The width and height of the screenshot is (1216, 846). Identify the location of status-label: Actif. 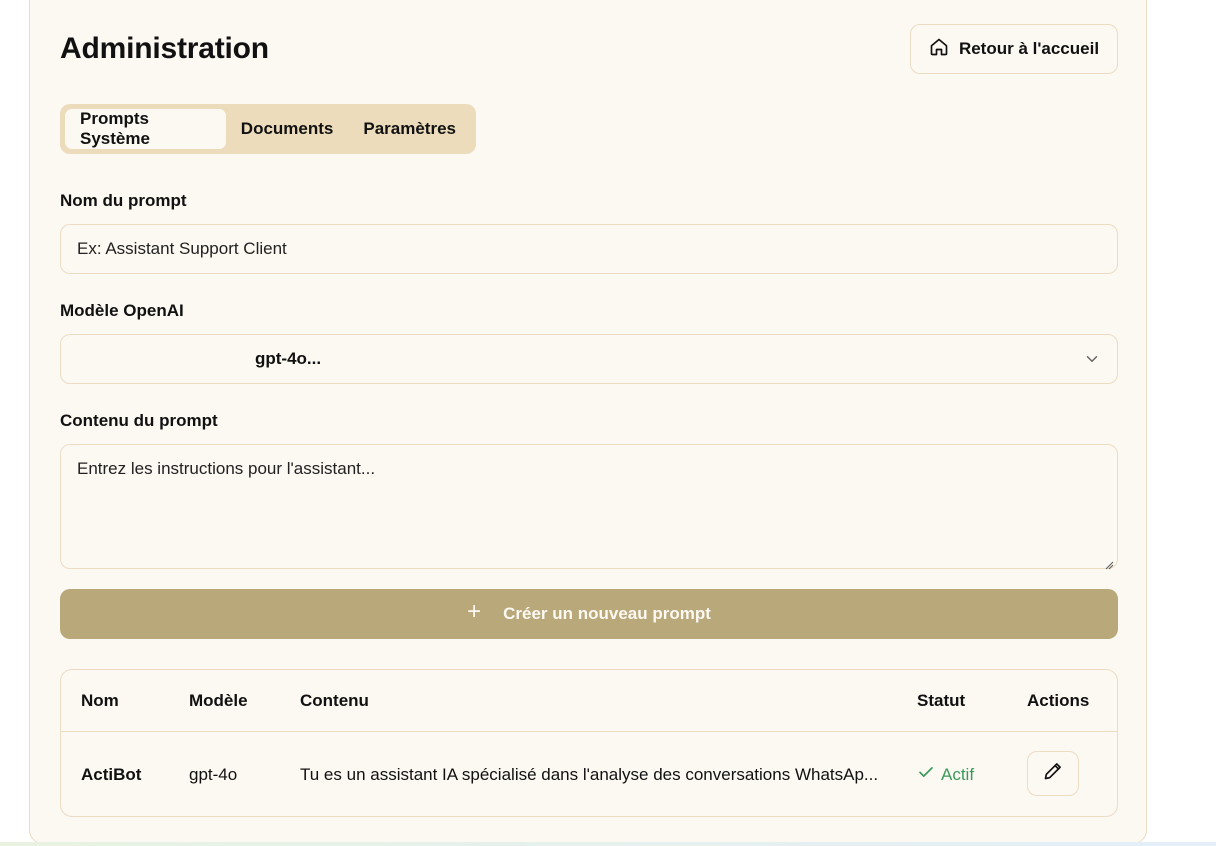
(958, 774).